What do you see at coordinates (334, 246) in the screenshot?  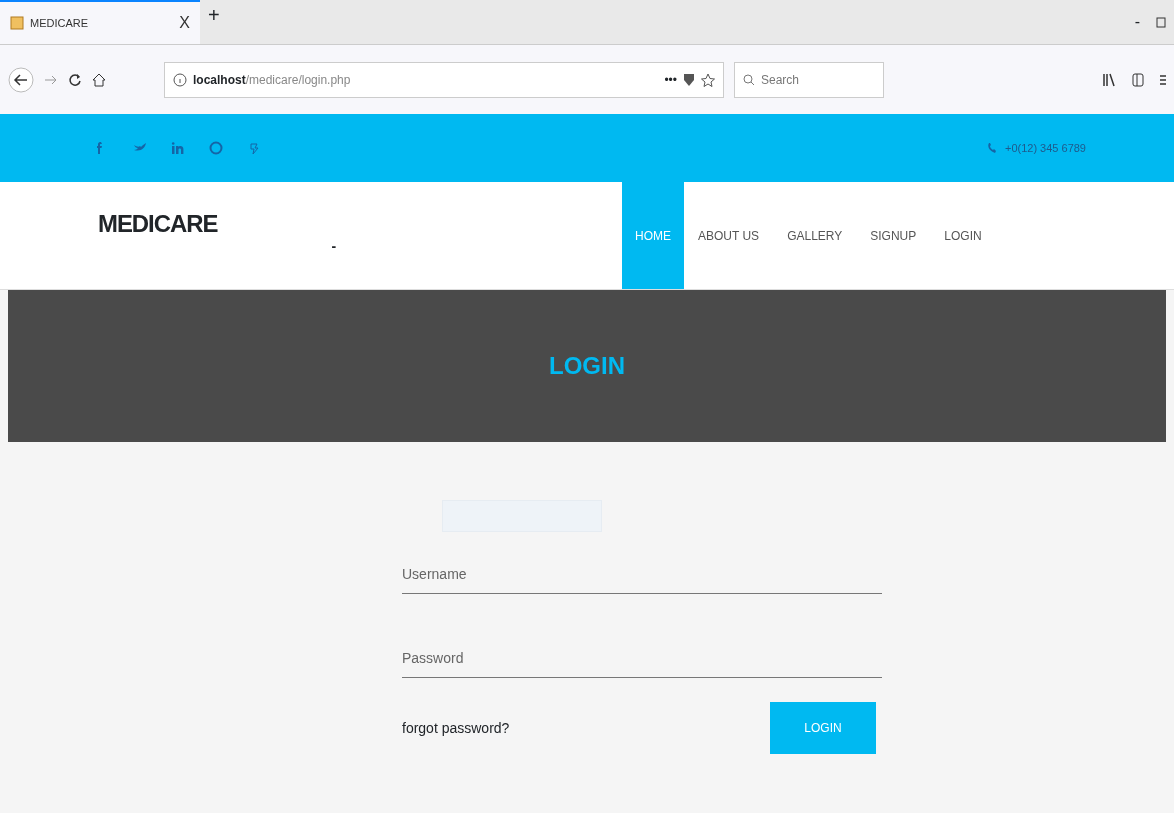 I see `dash-mark: -` at bounding box center [334, 246].